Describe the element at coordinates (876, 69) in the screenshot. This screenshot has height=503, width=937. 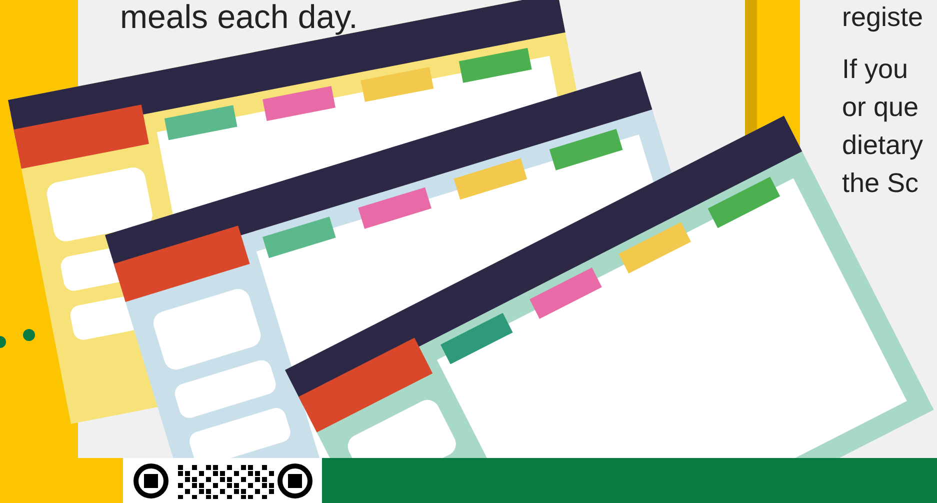
I see `info-text: If you` at that location.